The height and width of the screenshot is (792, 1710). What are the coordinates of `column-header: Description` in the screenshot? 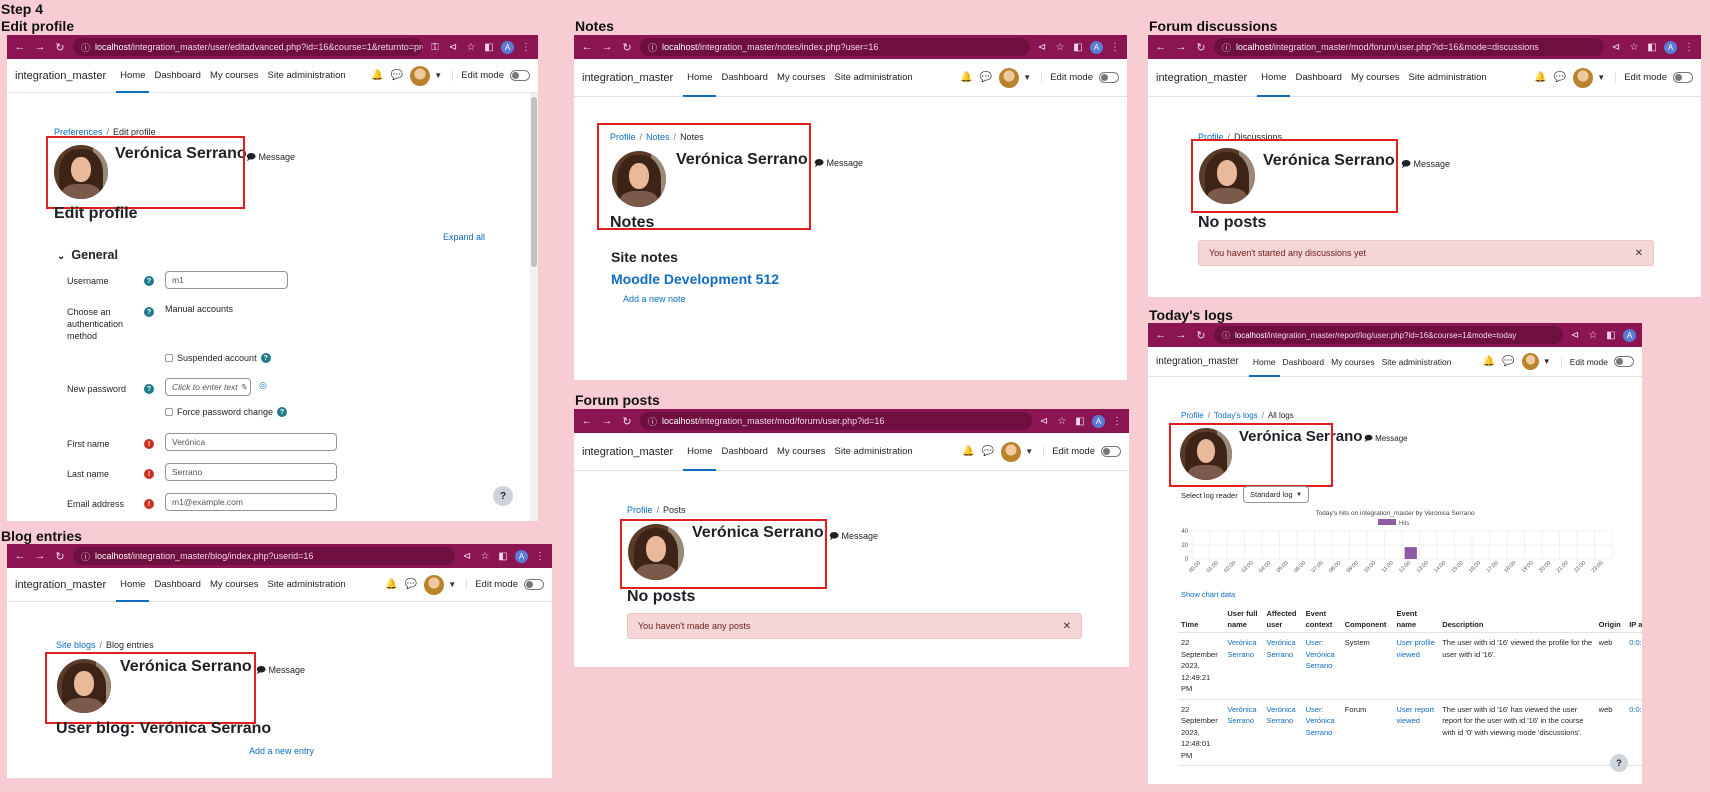 It's located at (1517, 619).